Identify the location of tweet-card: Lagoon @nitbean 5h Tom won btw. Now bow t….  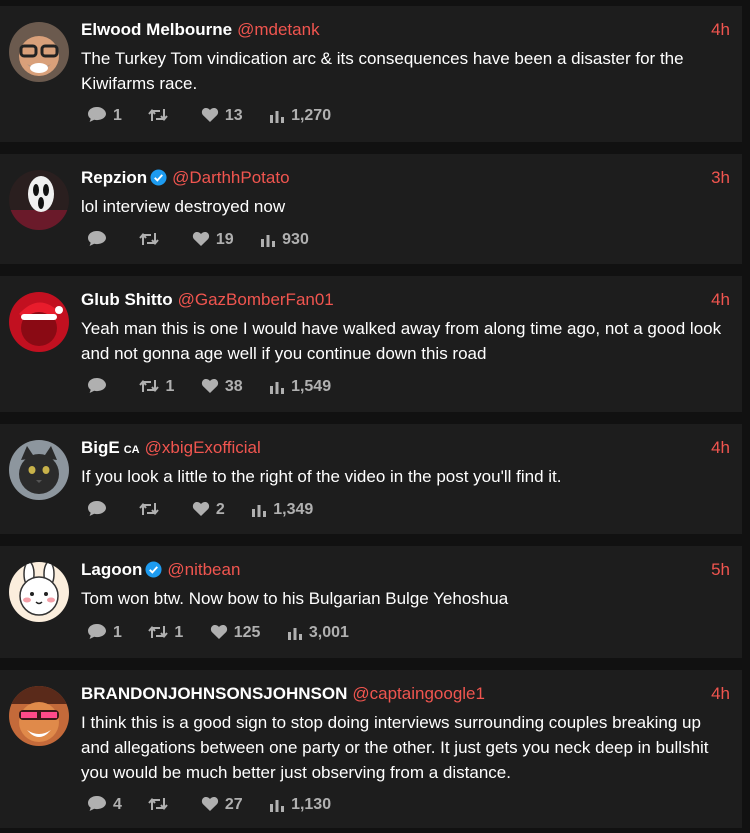
(371, 602).